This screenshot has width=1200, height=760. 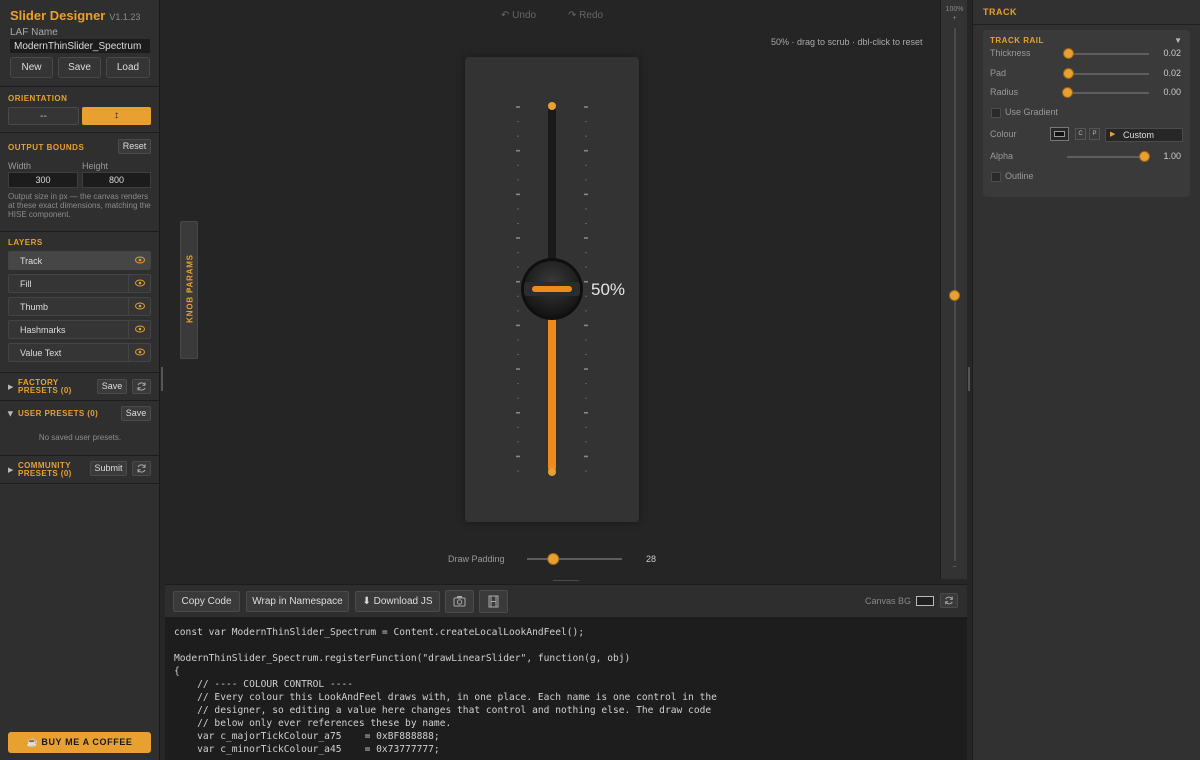 What do you see at coordinates (34, 32) in the screenshot?
I see `laf-name-label: LAF Name` at bounding box center [34, 32].